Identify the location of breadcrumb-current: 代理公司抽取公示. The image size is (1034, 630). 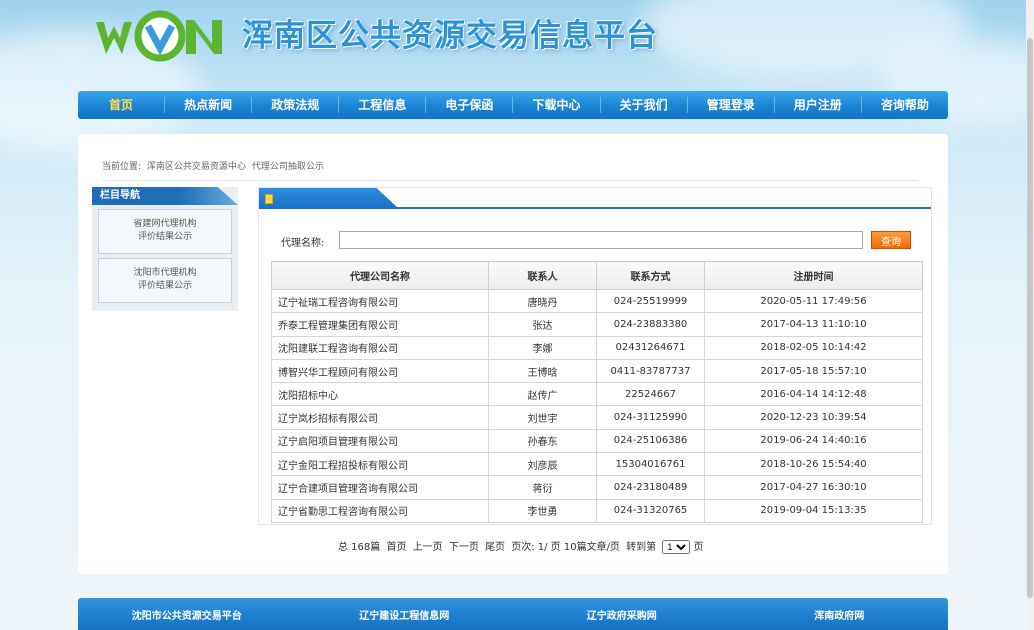
(287, 167).